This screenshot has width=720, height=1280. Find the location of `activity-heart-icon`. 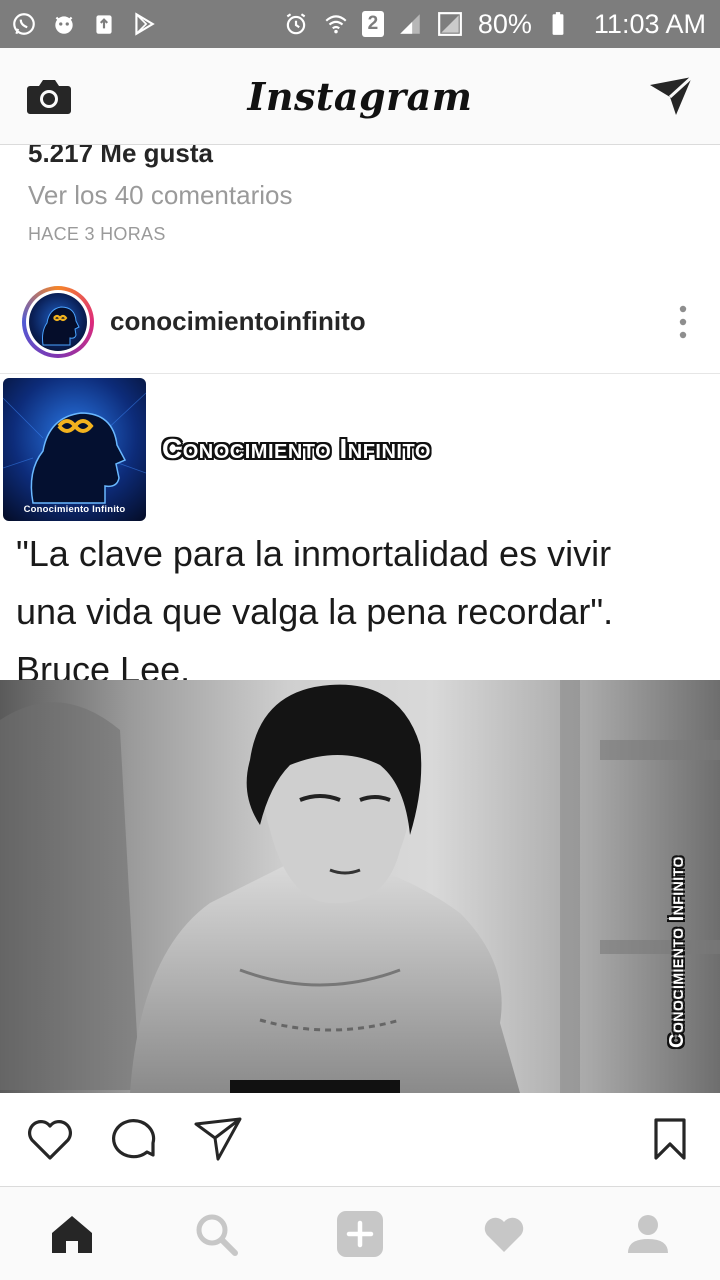

activity-heart-icon is located at coordinates (504, 1234).